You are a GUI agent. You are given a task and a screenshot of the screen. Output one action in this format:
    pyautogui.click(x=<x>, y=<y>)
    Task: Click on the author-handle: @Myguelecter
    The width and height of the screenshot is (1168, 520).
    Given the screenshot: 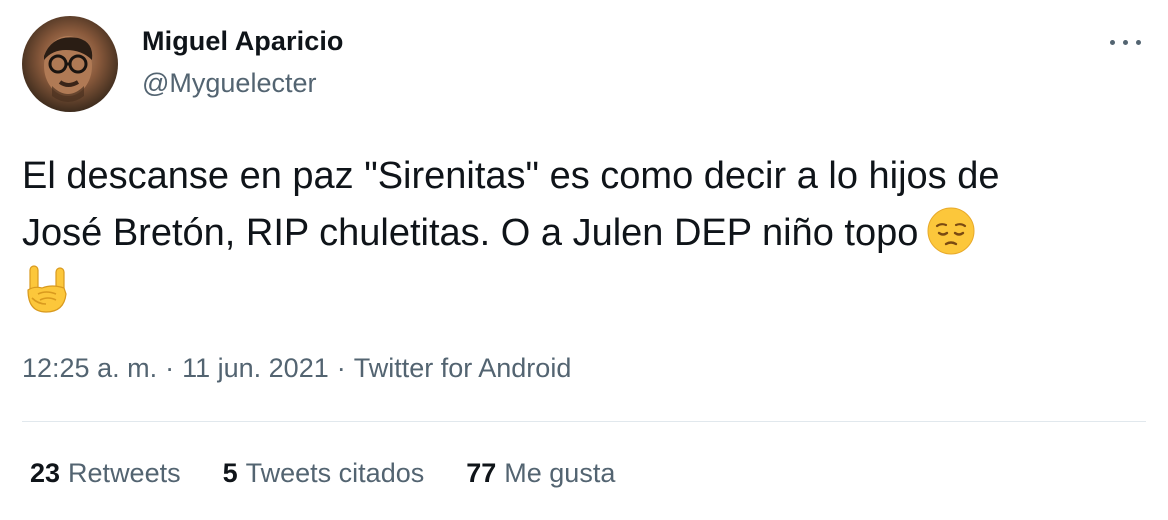 What is the action you would take?
    pyautogui.click(x=229, y=83)
    